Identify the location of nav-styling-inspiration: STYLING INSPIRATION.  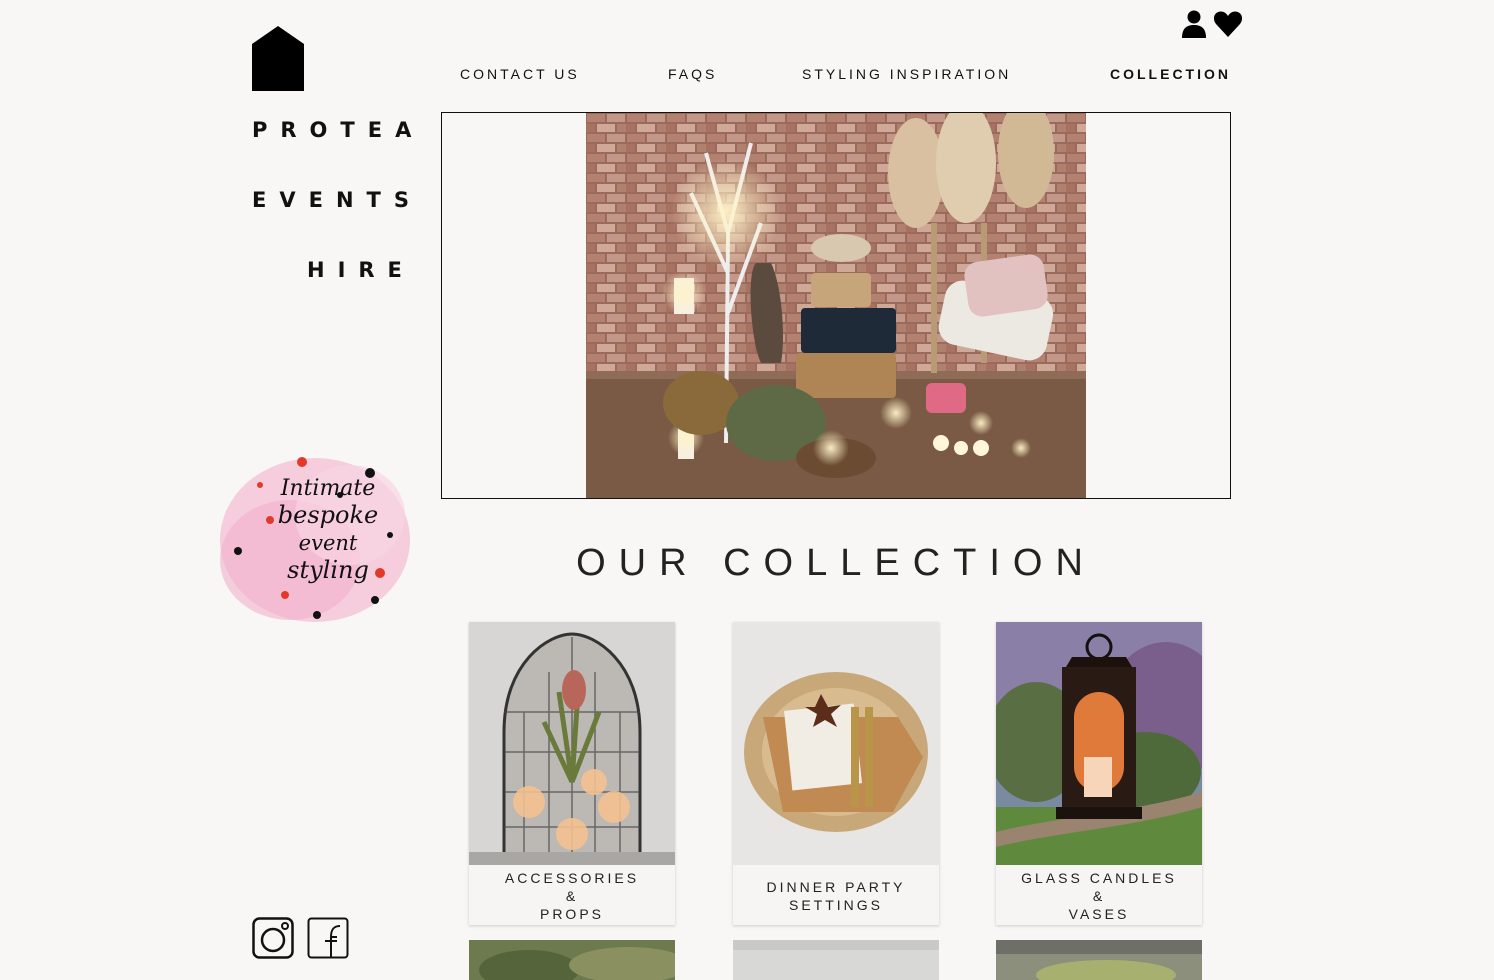
(906, 74).